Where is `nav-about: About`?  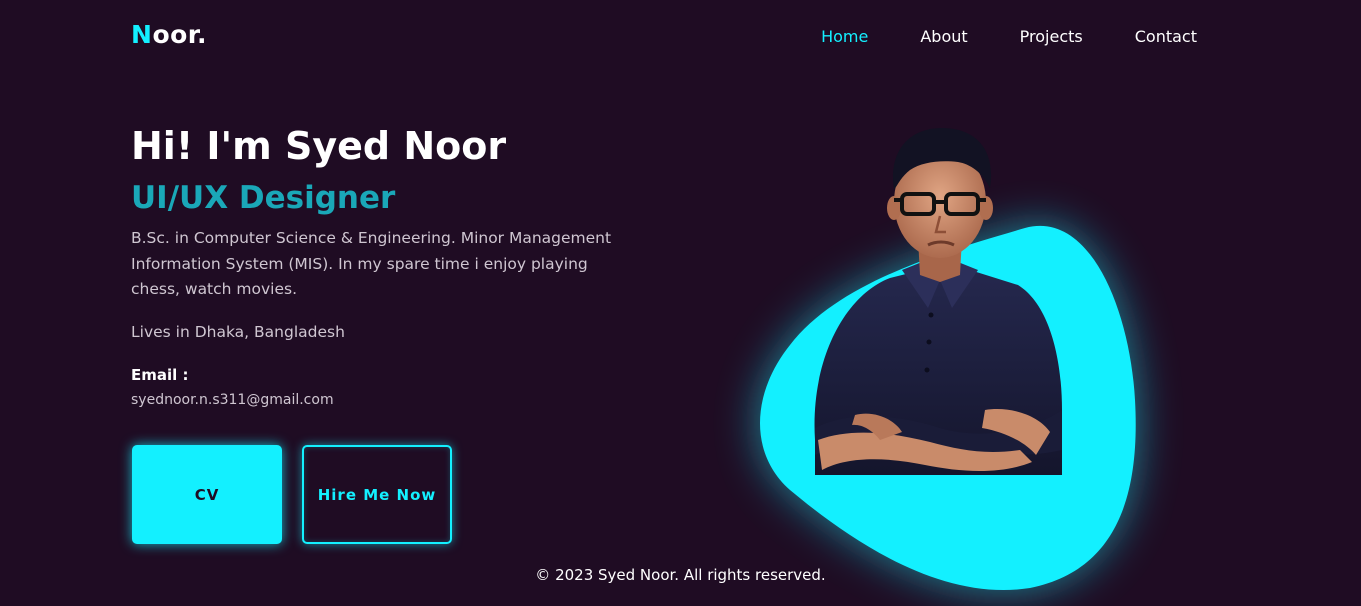
nav-about: About is located at coordinates (943, 36).